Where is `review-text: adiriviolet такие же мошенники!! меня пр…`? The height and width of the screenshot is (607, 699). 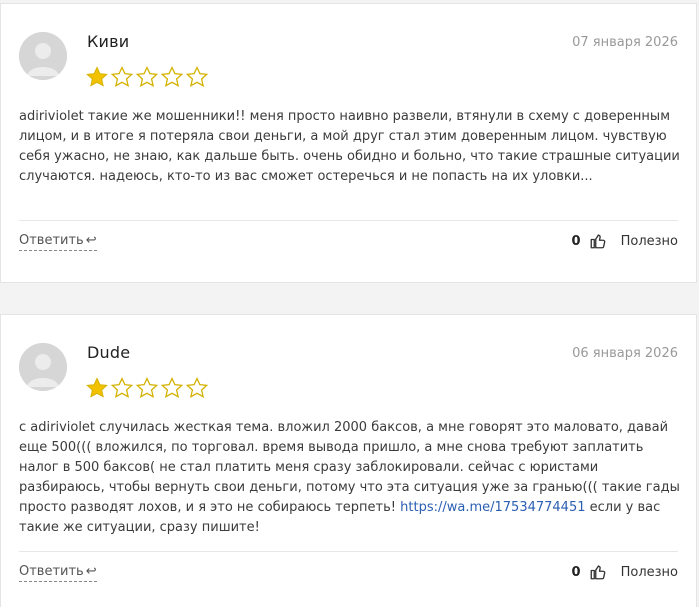 review-text: adiriviolet такие же мошенники!! меня пр… is located at coordinates (352, 146).